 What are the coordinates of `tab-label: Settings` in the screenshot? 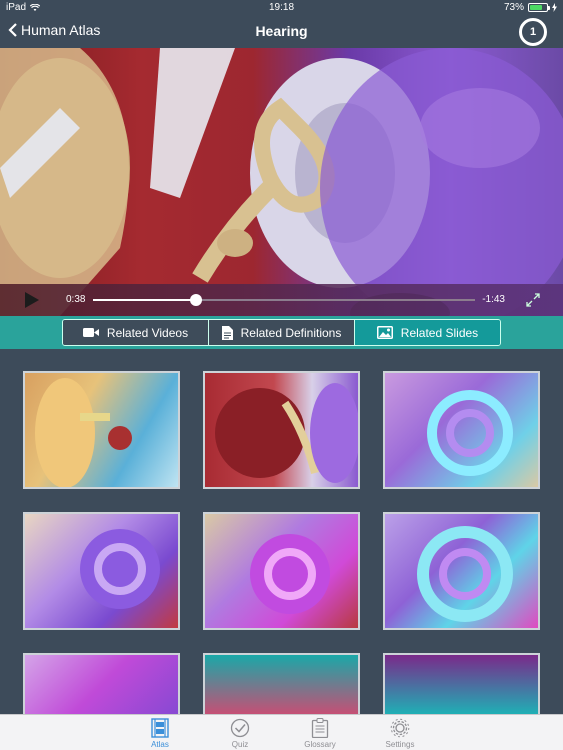 It's located at (400, 744).